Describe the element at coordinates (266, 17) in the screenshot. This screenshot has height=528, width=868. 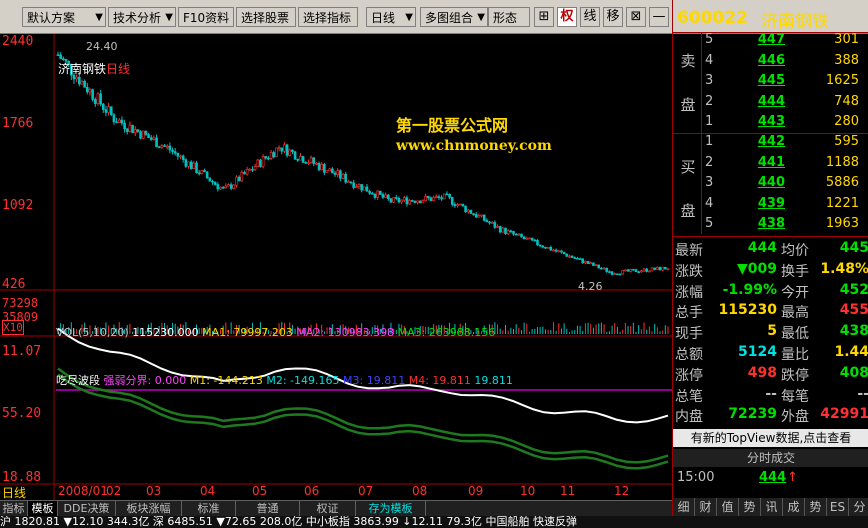
I see `pick-stock-button: 选择股票` at that location.